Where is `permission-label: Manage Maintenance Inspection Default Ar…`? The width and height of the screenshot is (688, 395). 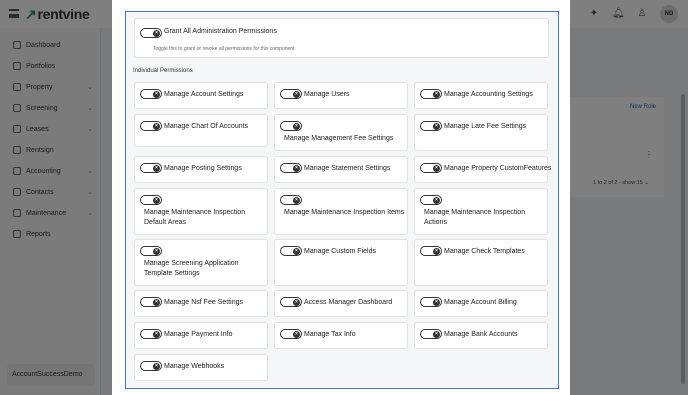 permission-label: Manage Maintenance Inspection Default Ar… is located at coordinates (195, 217).